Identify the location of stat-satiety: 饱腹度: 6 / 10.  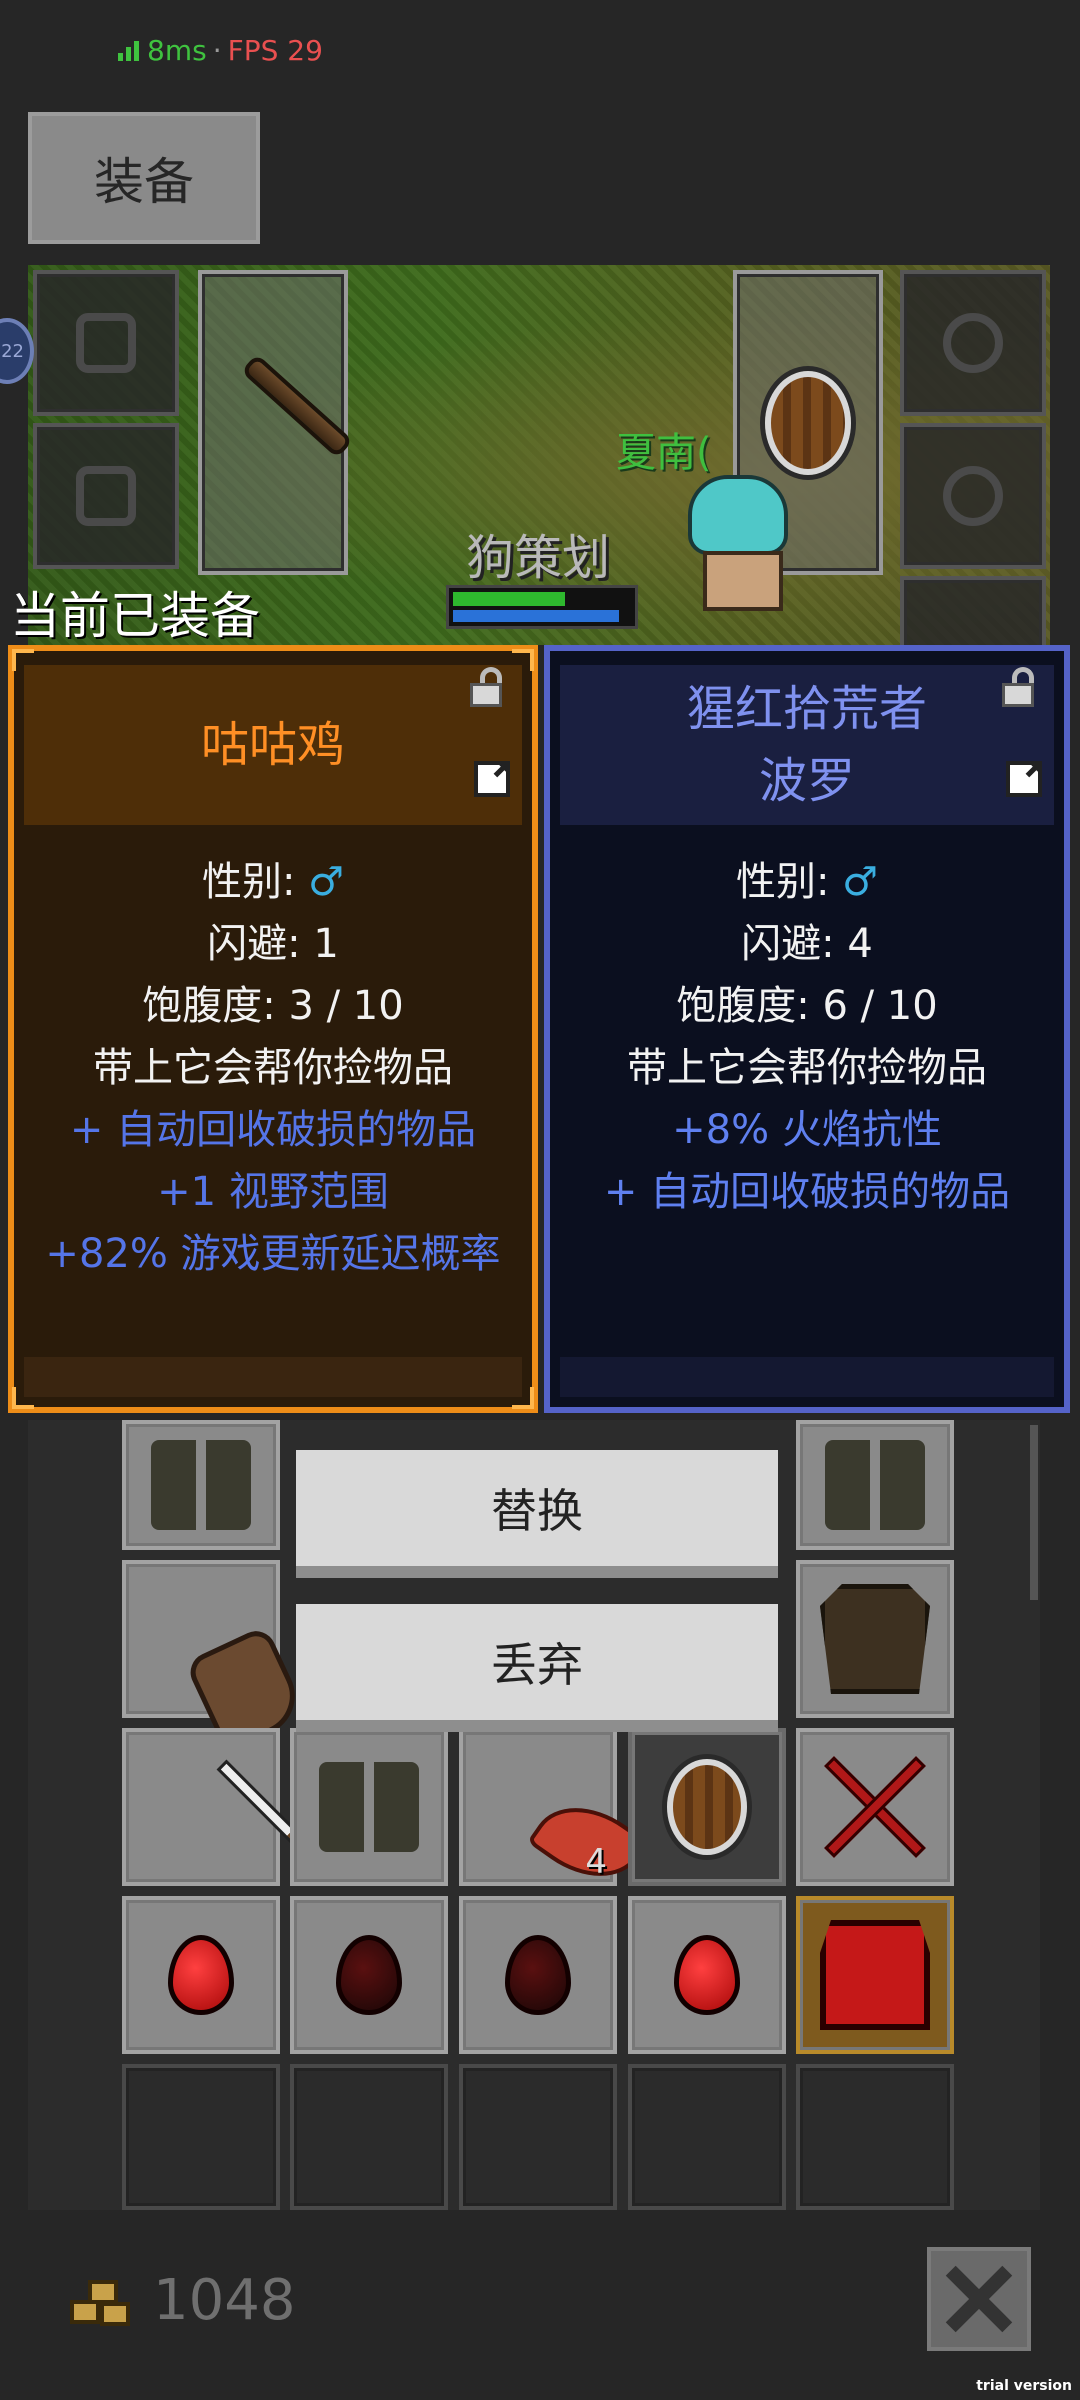
(807, 1006).